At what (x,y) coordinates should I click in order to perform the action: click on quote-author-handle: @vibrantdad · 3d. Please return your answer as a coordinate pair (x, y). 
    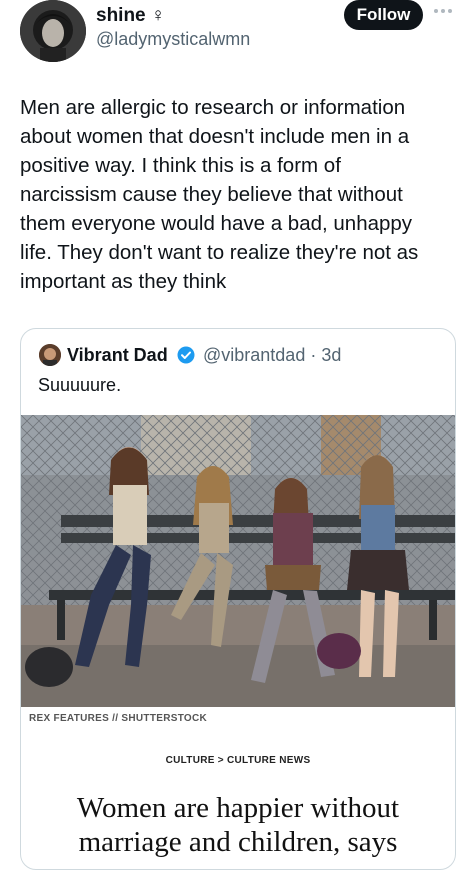
    Looking at the image, I should click on (272, 355).